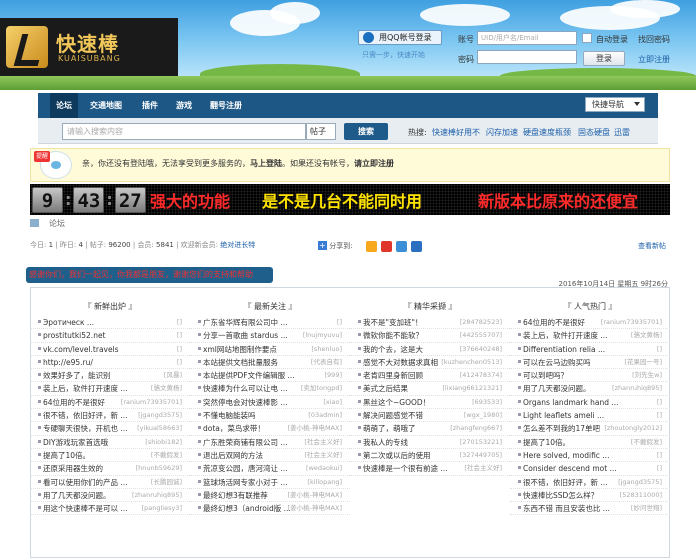 Image resolution: width=696 pixels, height=558 pixels. I want to click on thread-row: 荒凉变公园，唐河湾让 ... [wedaokui], so click(270, 469).